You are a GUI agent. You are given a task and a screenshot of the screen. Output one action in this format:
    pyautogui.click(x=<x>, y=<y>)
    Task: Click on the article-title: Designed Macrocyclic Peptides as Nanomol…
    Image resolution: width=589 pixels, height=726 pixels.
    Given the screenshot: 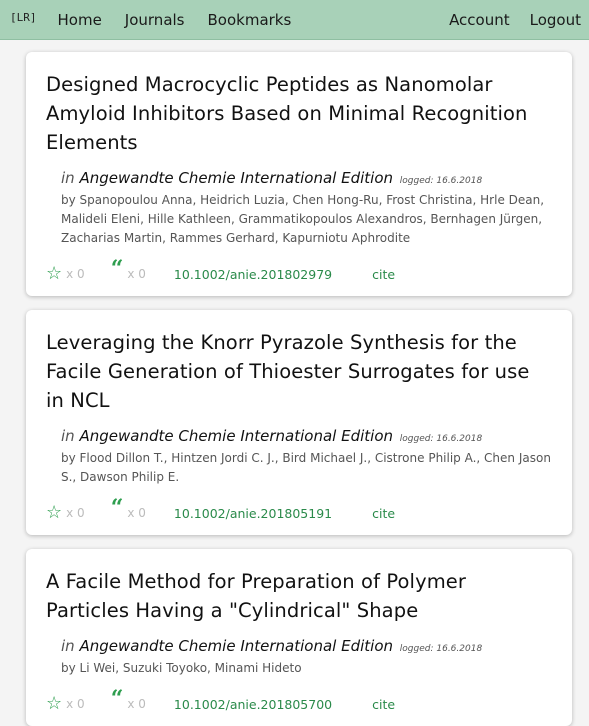 What is the action you would take?
    pyautogui.click(x=299, y=113)
    